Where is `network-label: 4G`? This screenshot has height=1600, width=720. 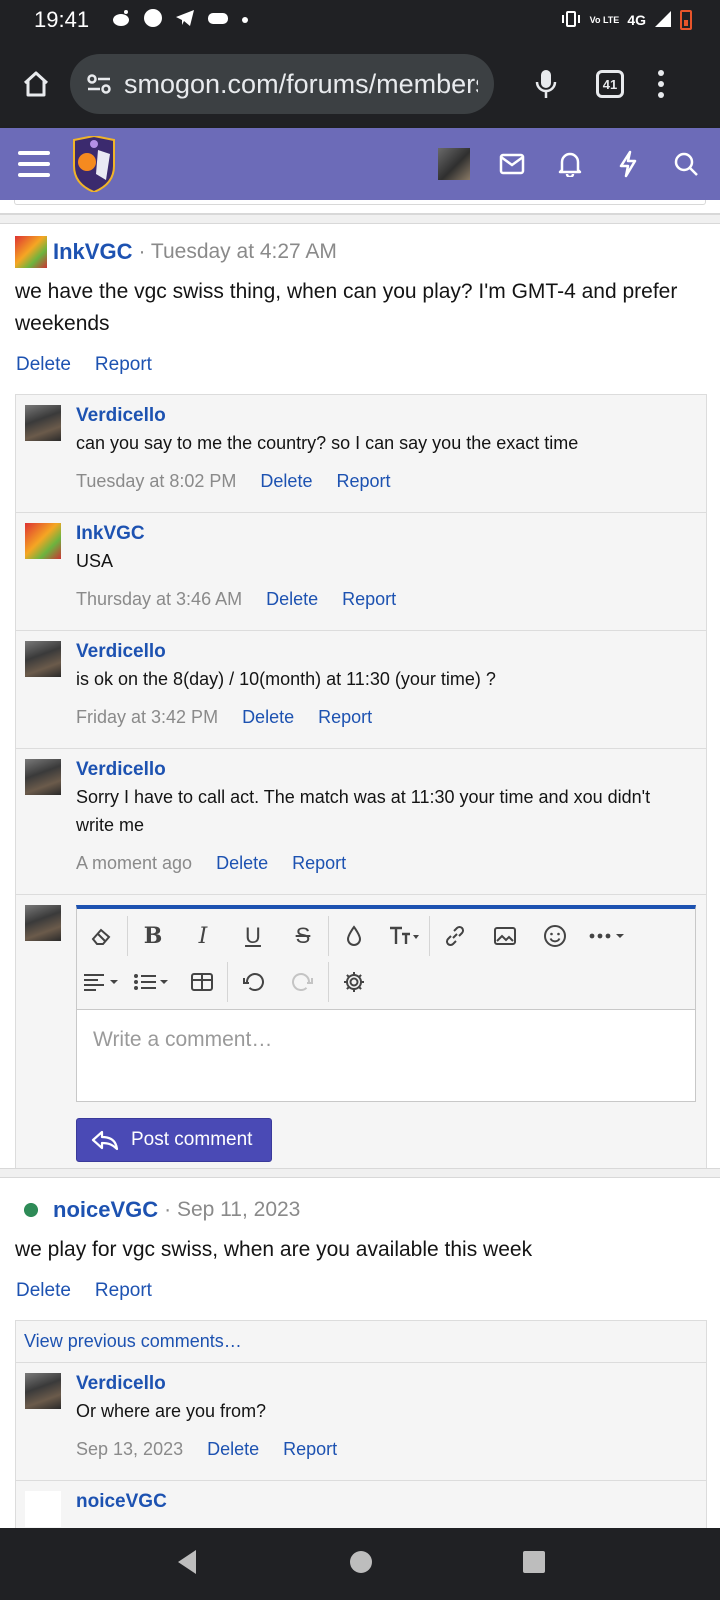 network-label: 4G is located at coordinates (636, 20).